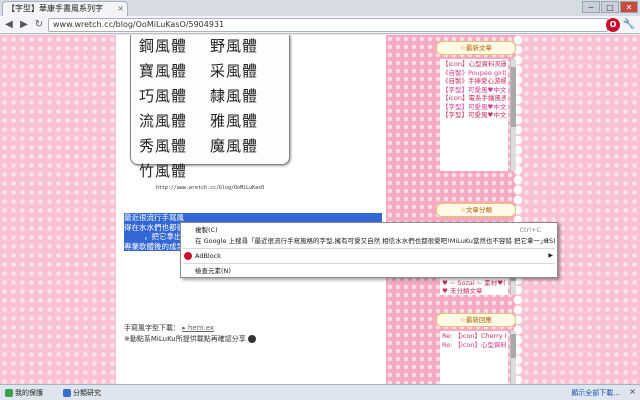 The width and height of the screenshot is (640, 400). Describe the element at coordinates (234, 46) in the screenshot. I see `font-sample-cell: 野風體` at that location.